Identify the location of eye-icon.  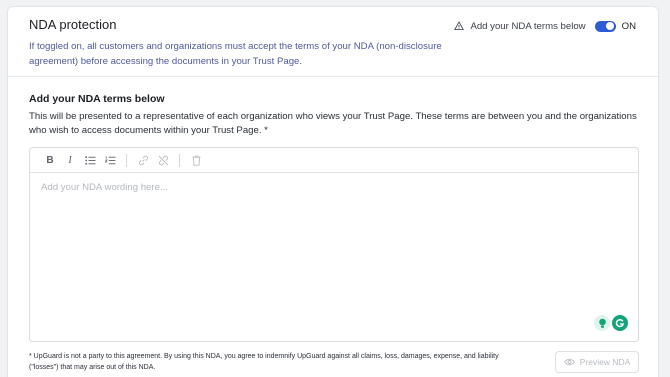
(569, 362).